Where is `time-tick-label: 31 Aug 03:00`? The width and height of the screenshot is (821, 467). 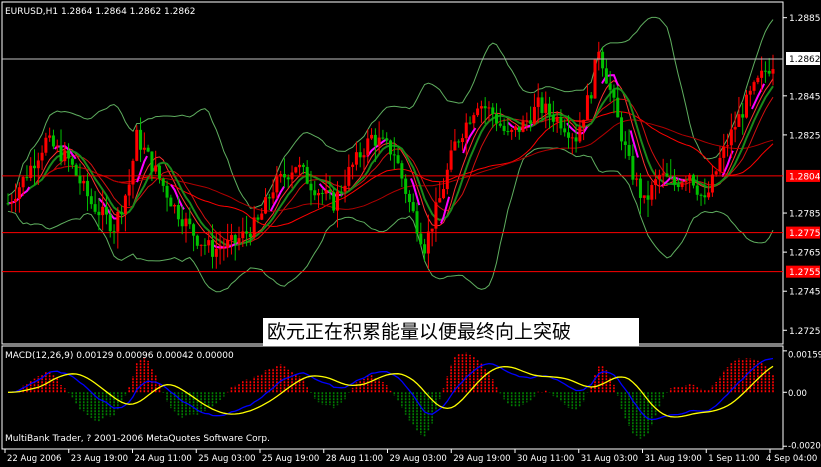
time-tick-label: 31 Aug 03:00 is located at coordinates (609, 458).